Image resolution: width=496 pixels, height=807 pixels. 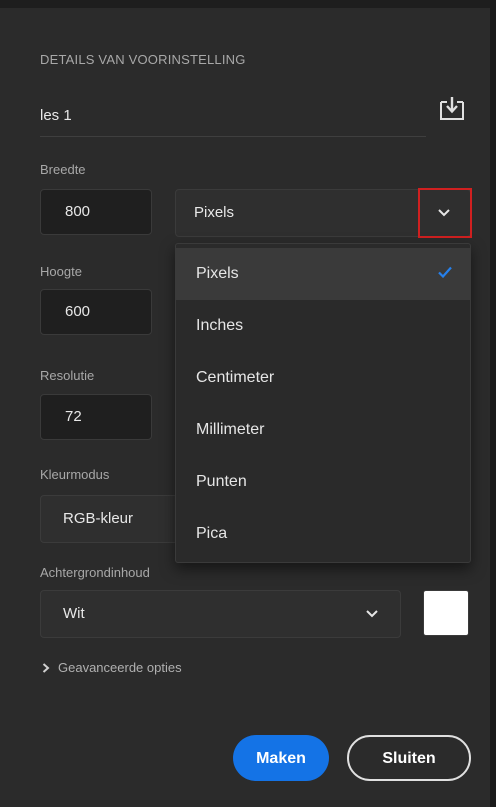 I want to click on color-mode-label: Kleurmodus, so click(x=75, y=474).